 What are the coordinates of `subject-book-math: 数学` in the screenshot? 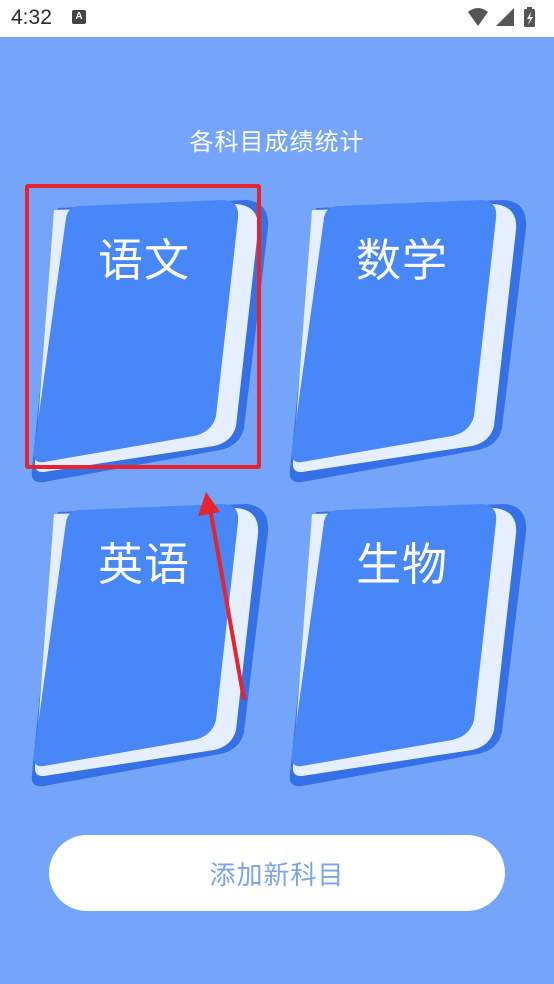 It's located at (407, 341).